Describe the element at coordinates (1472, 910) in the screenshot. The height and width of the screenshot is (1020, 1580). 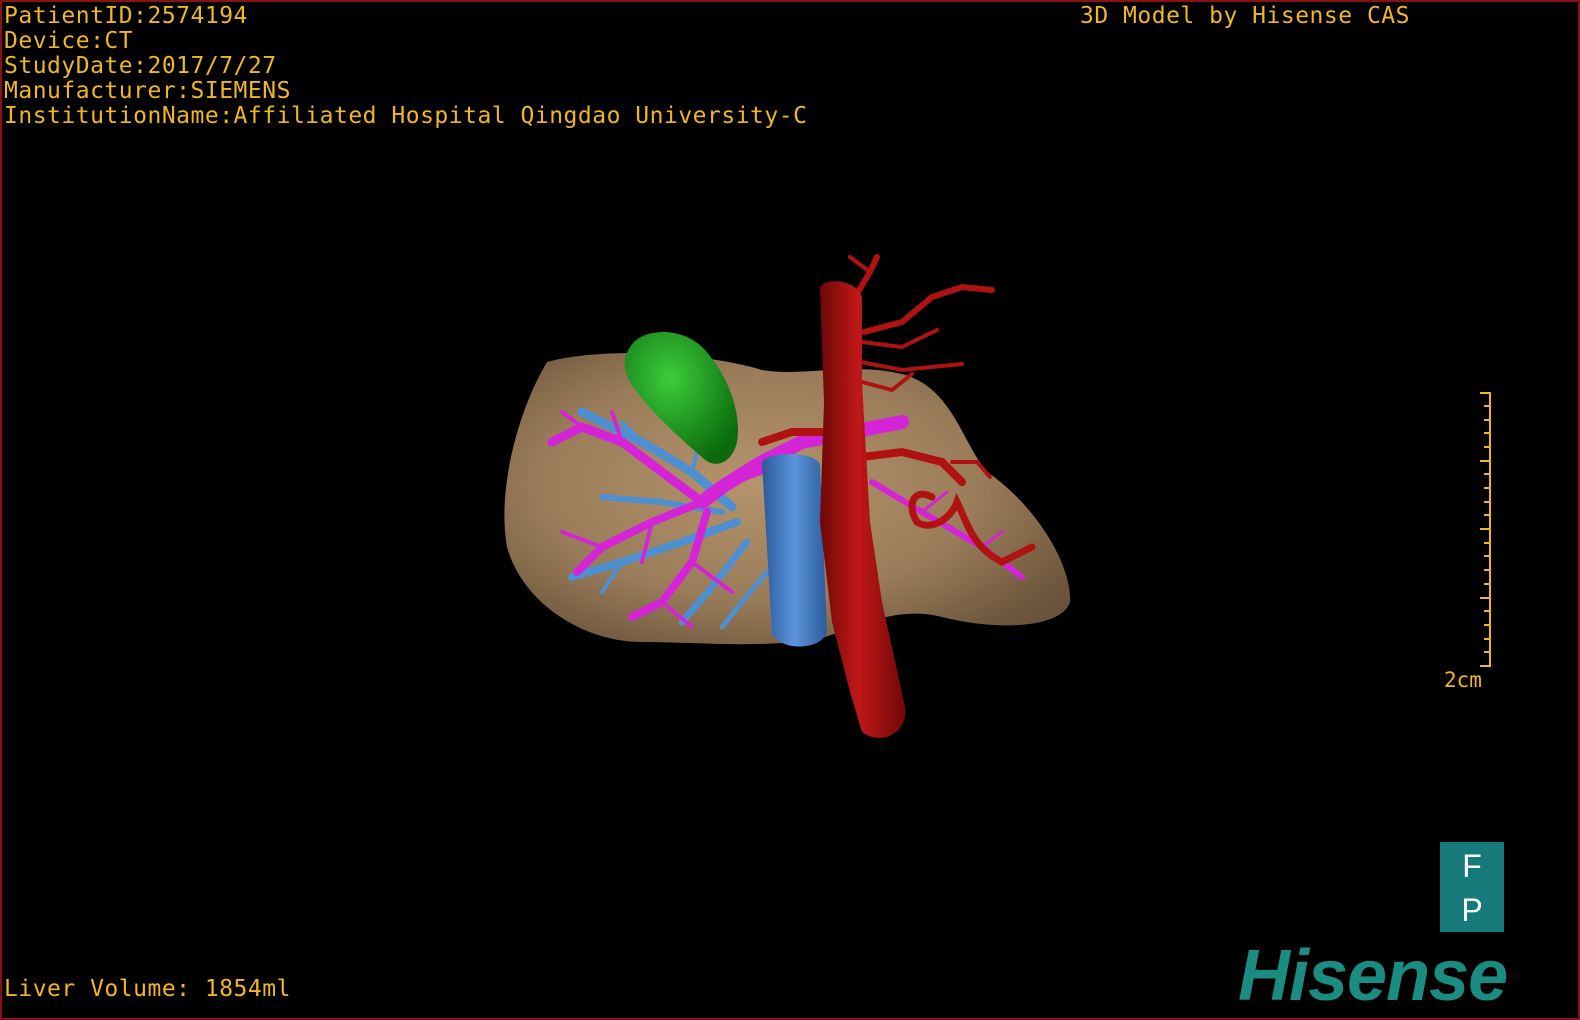
I see `orientation-bottom-letter: P` at that location.